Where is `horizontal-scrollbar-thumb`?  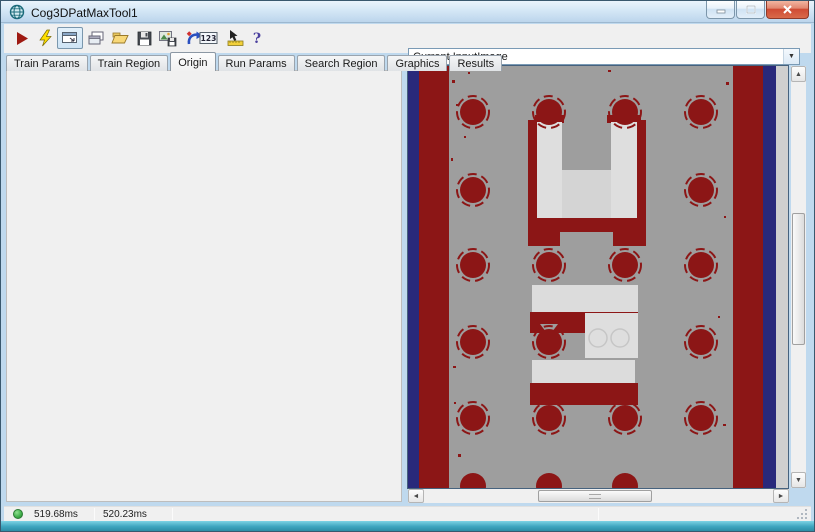
horizontal-scrollbar-thumb is located at coordinates (595, 496).